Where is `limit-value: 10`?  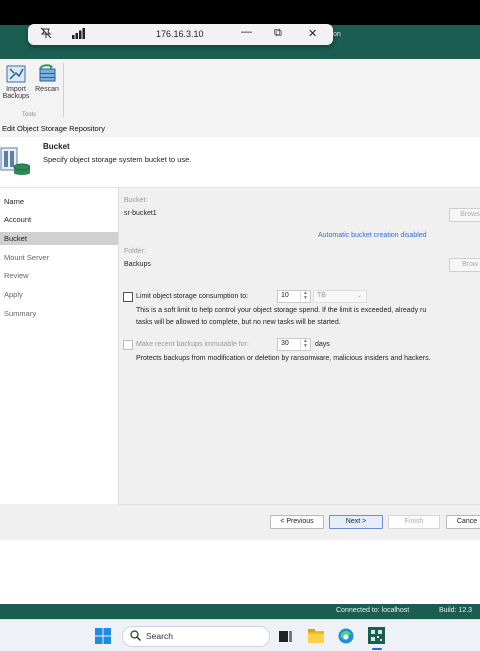 limit-value: 10 is located at coordinates (285, 295).